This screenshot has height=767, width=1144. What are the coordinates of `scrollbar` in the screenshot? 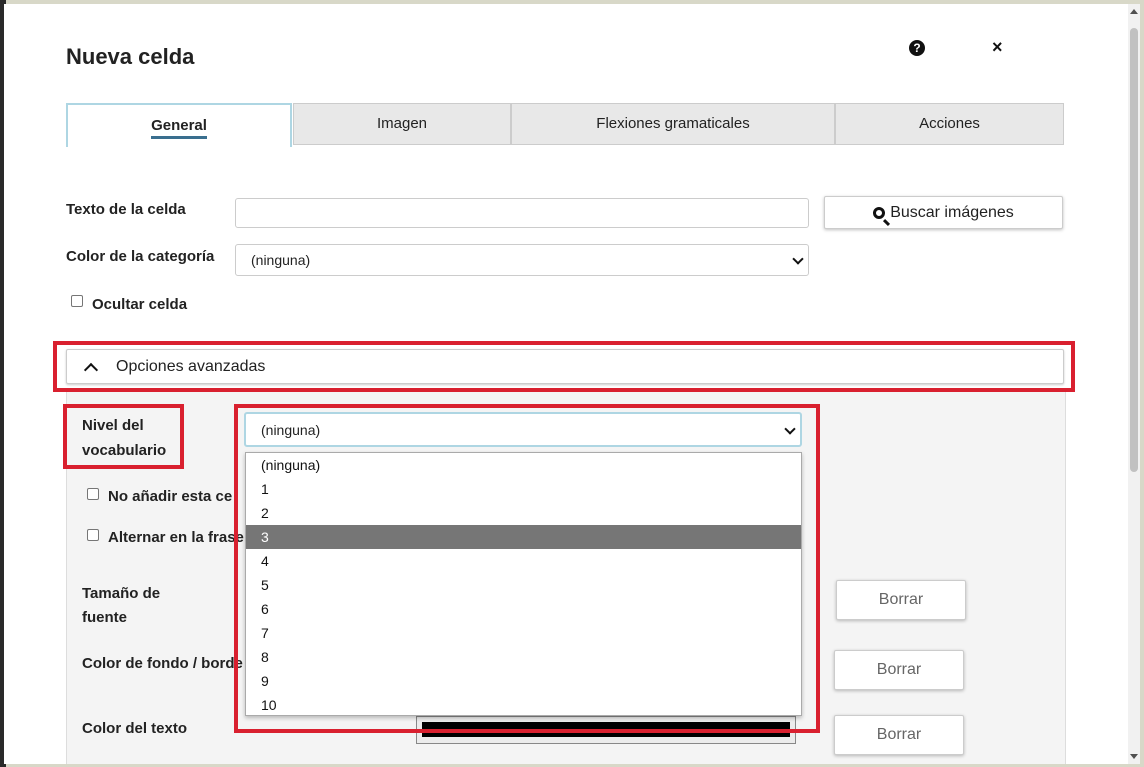 It's located at (1134, 384).